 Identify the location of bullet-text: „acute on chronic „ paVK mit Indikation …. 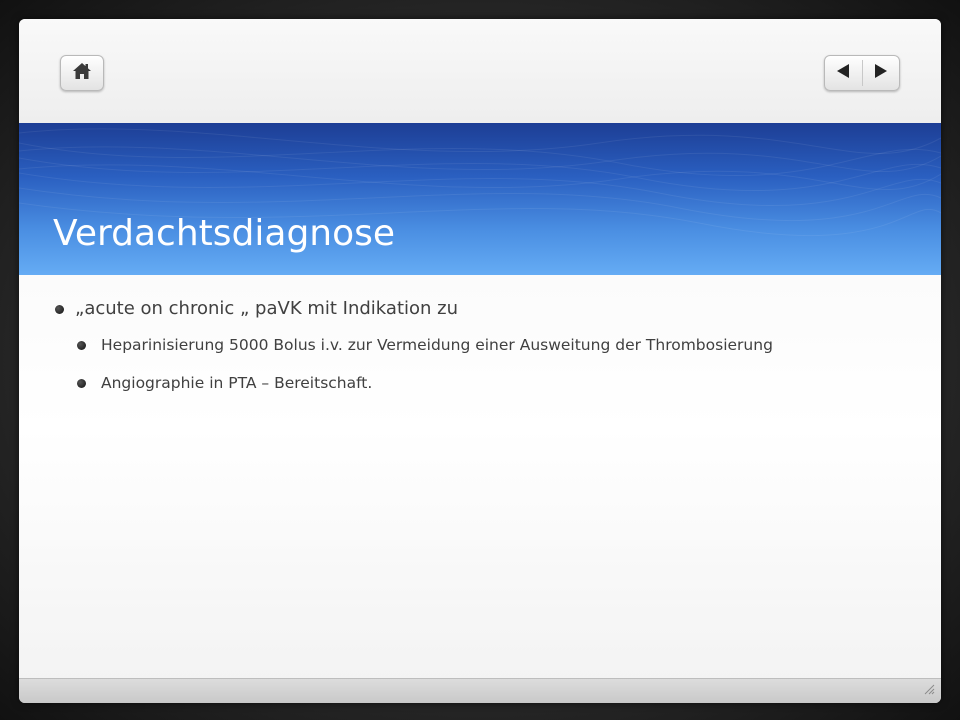
(267, 308).